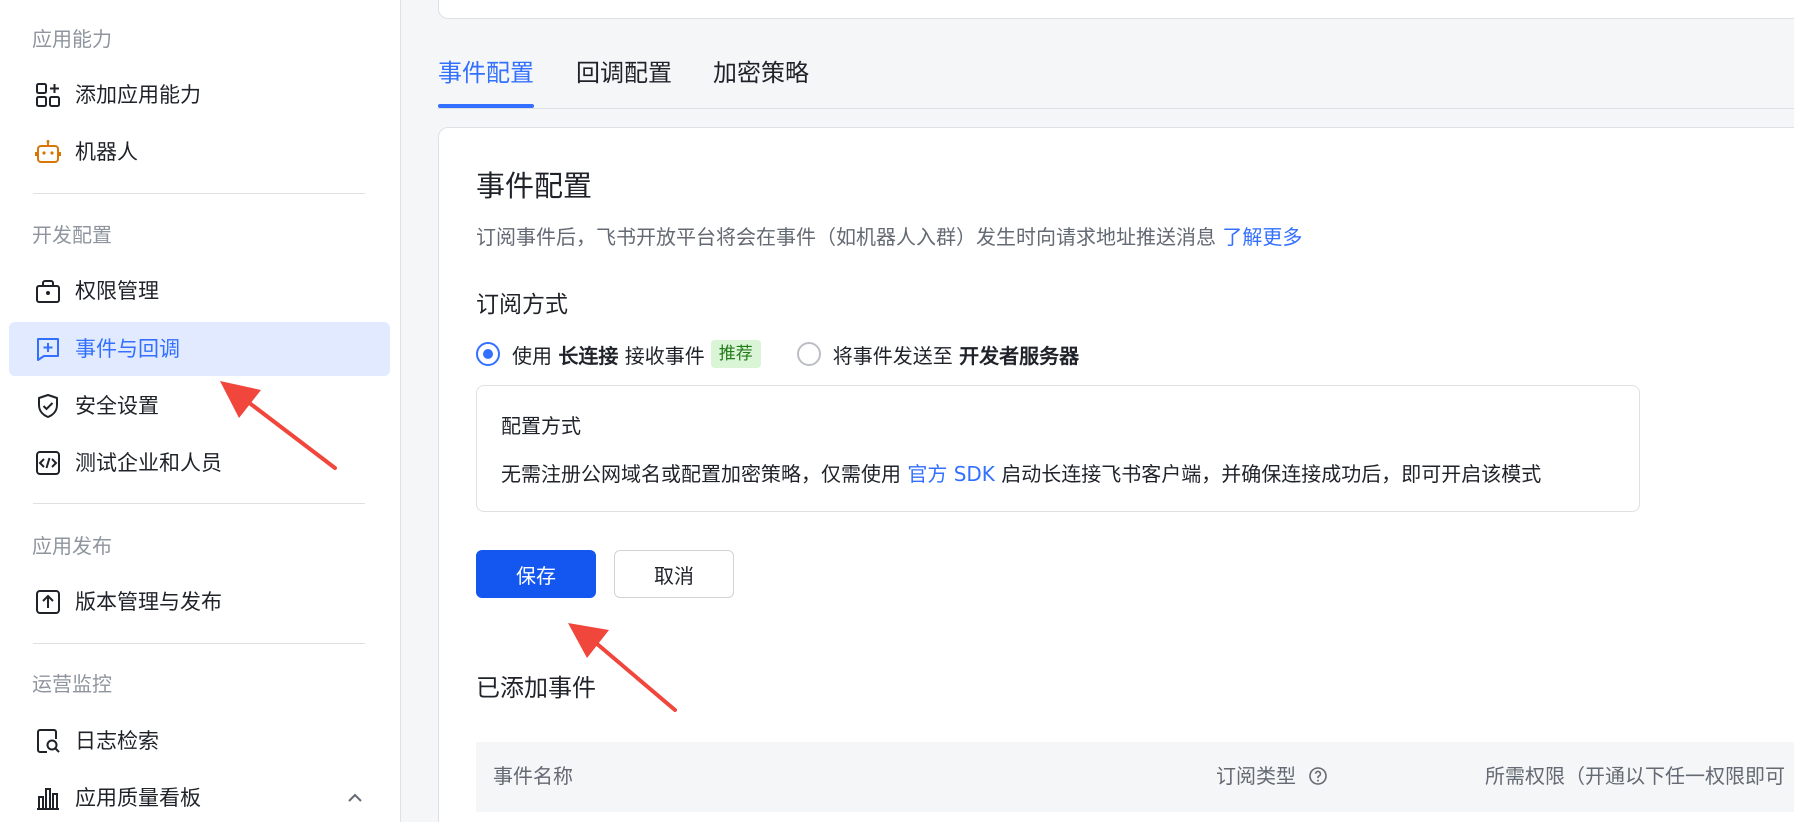 The height and width of the screenshot is (822, 1794). I want to click on recommended-tag: 推荐, so click(735, 354).